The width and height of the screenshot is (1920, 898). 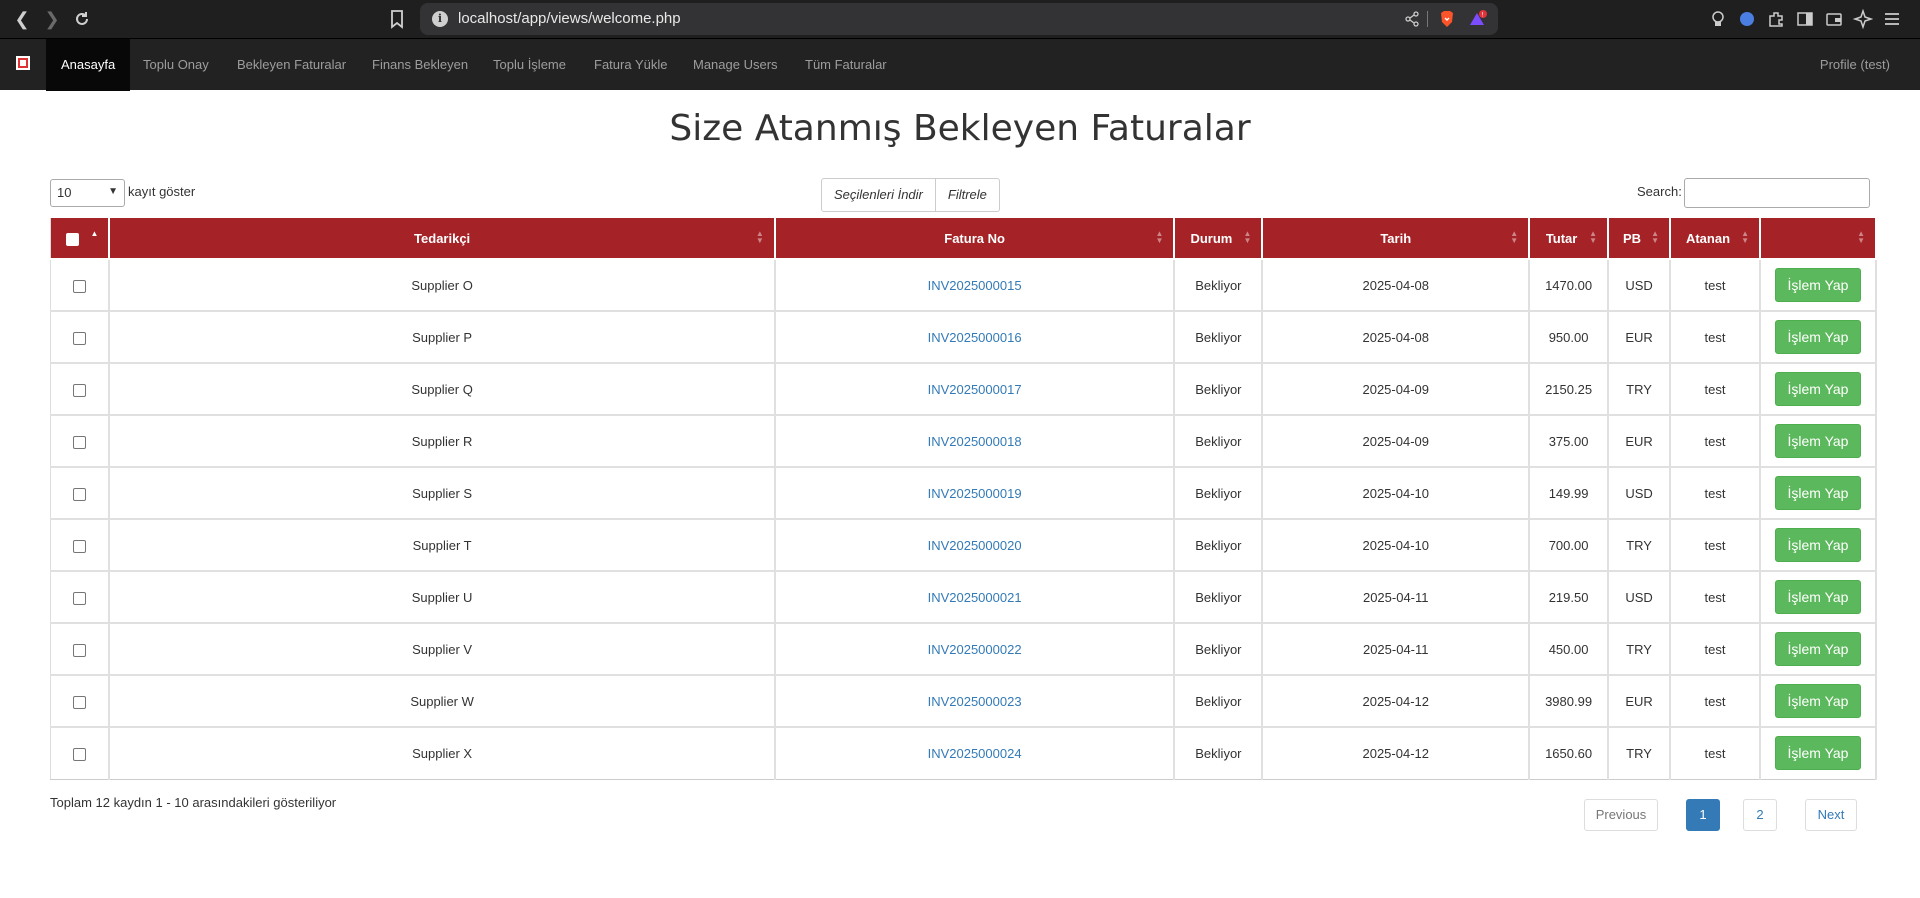 What do you see at coordinates (1760, 815) in the screenshot?
I see `pagination-page-2: 2` at bounding box center [1760, 815].